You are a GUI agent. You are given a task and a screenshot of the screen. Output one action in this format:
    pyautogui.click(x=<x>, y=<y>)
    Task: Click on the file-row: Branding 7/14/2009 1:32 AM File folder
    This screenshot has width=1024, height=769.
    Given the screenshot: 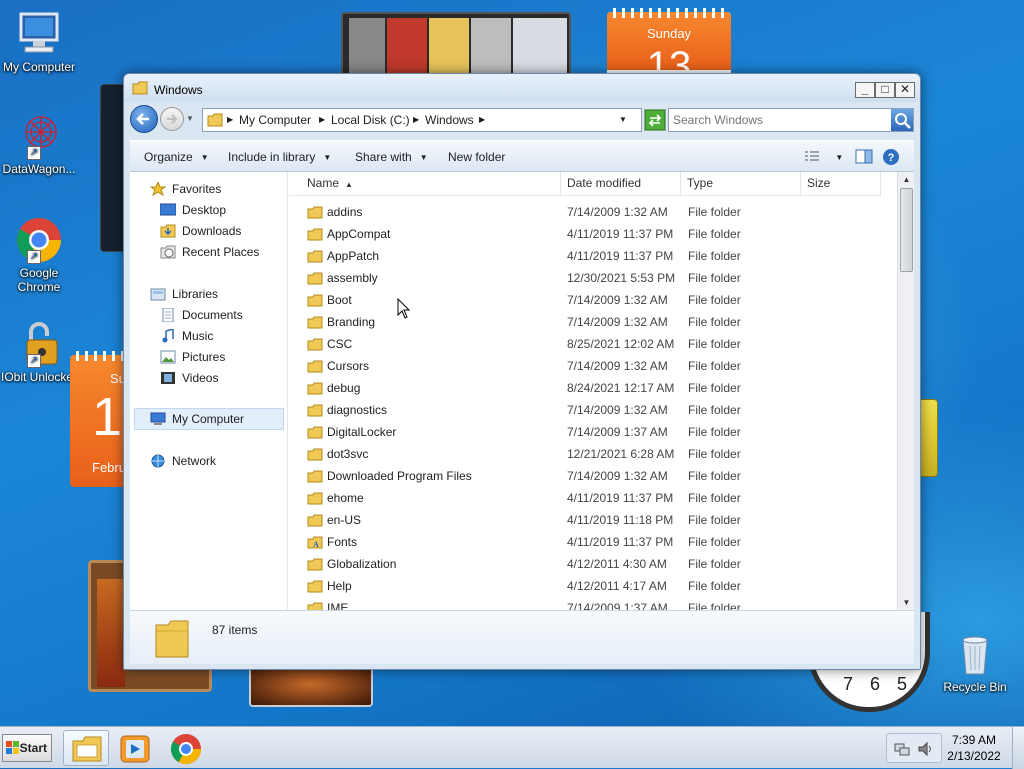 What is the action you would take?
    pyautogui.click(x=593, y=322)
    